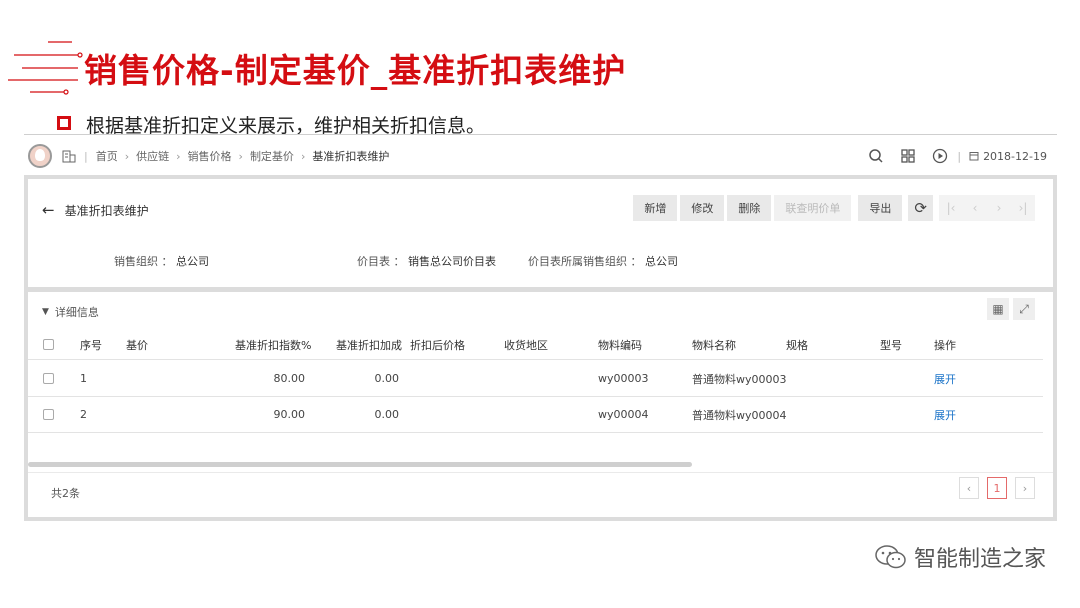 The image size is (1080, 608). Describe the element at coordinates (739, 379) in the screenshot. I see `cell-material-name: 普通物料wy00003` at that location.